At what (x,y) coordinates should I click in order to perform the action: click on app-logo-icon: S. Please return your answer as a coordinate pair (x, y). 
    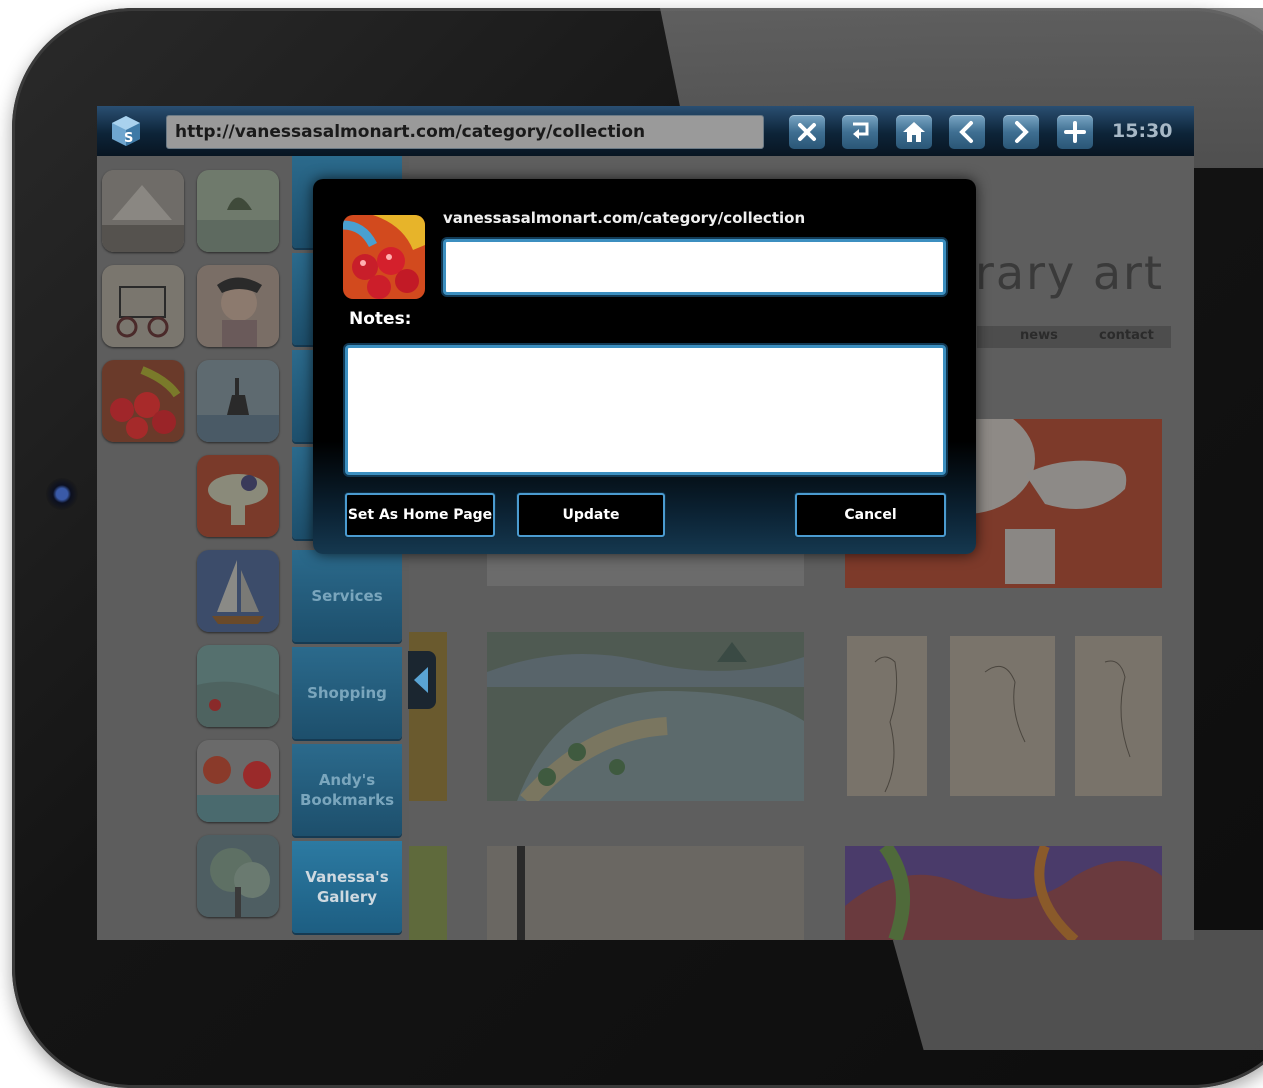
    Looking at the image, I should click on (126, 131).